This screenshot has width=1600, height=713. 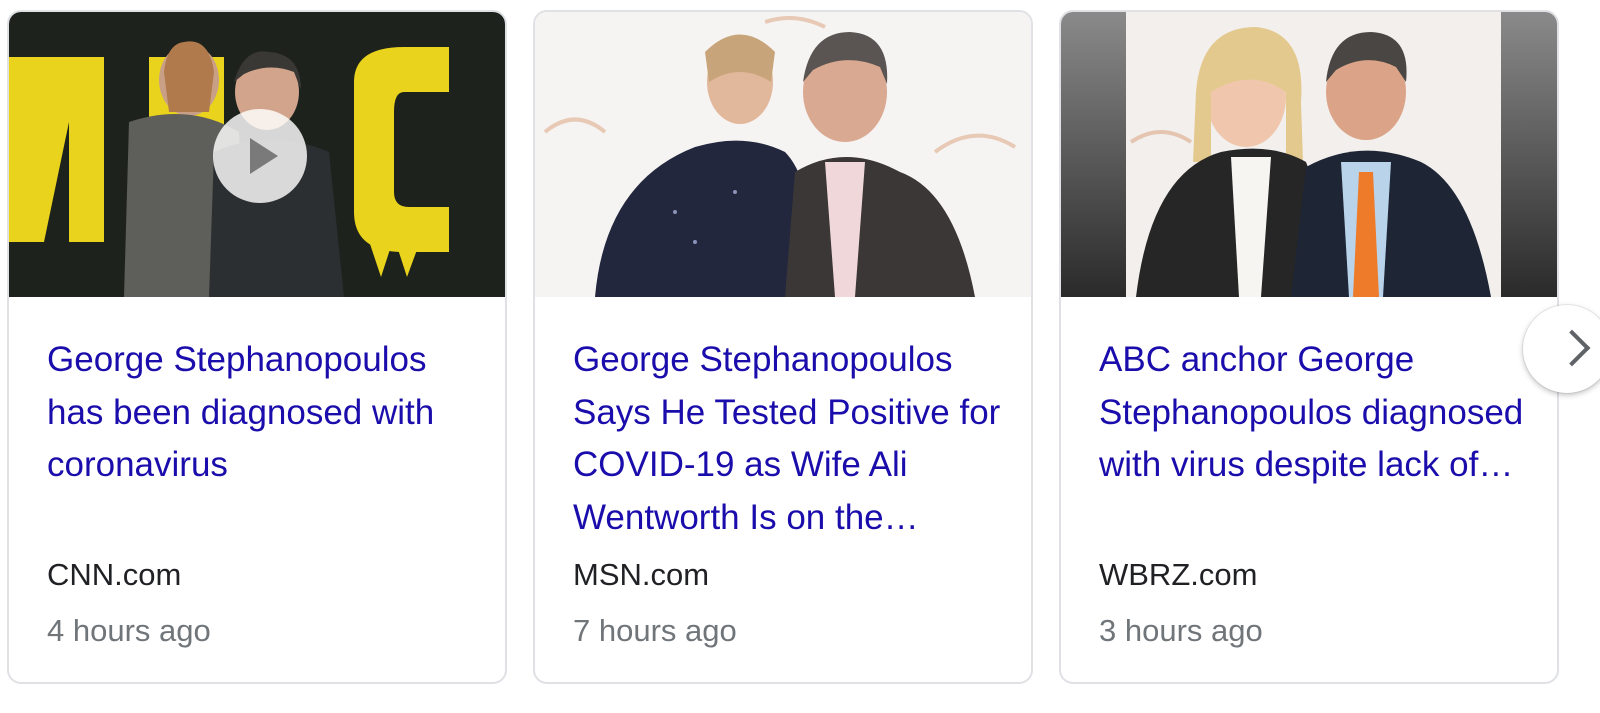 I want to click on news-timestamp: 3 hours ago, so click(x=1181, y=630).